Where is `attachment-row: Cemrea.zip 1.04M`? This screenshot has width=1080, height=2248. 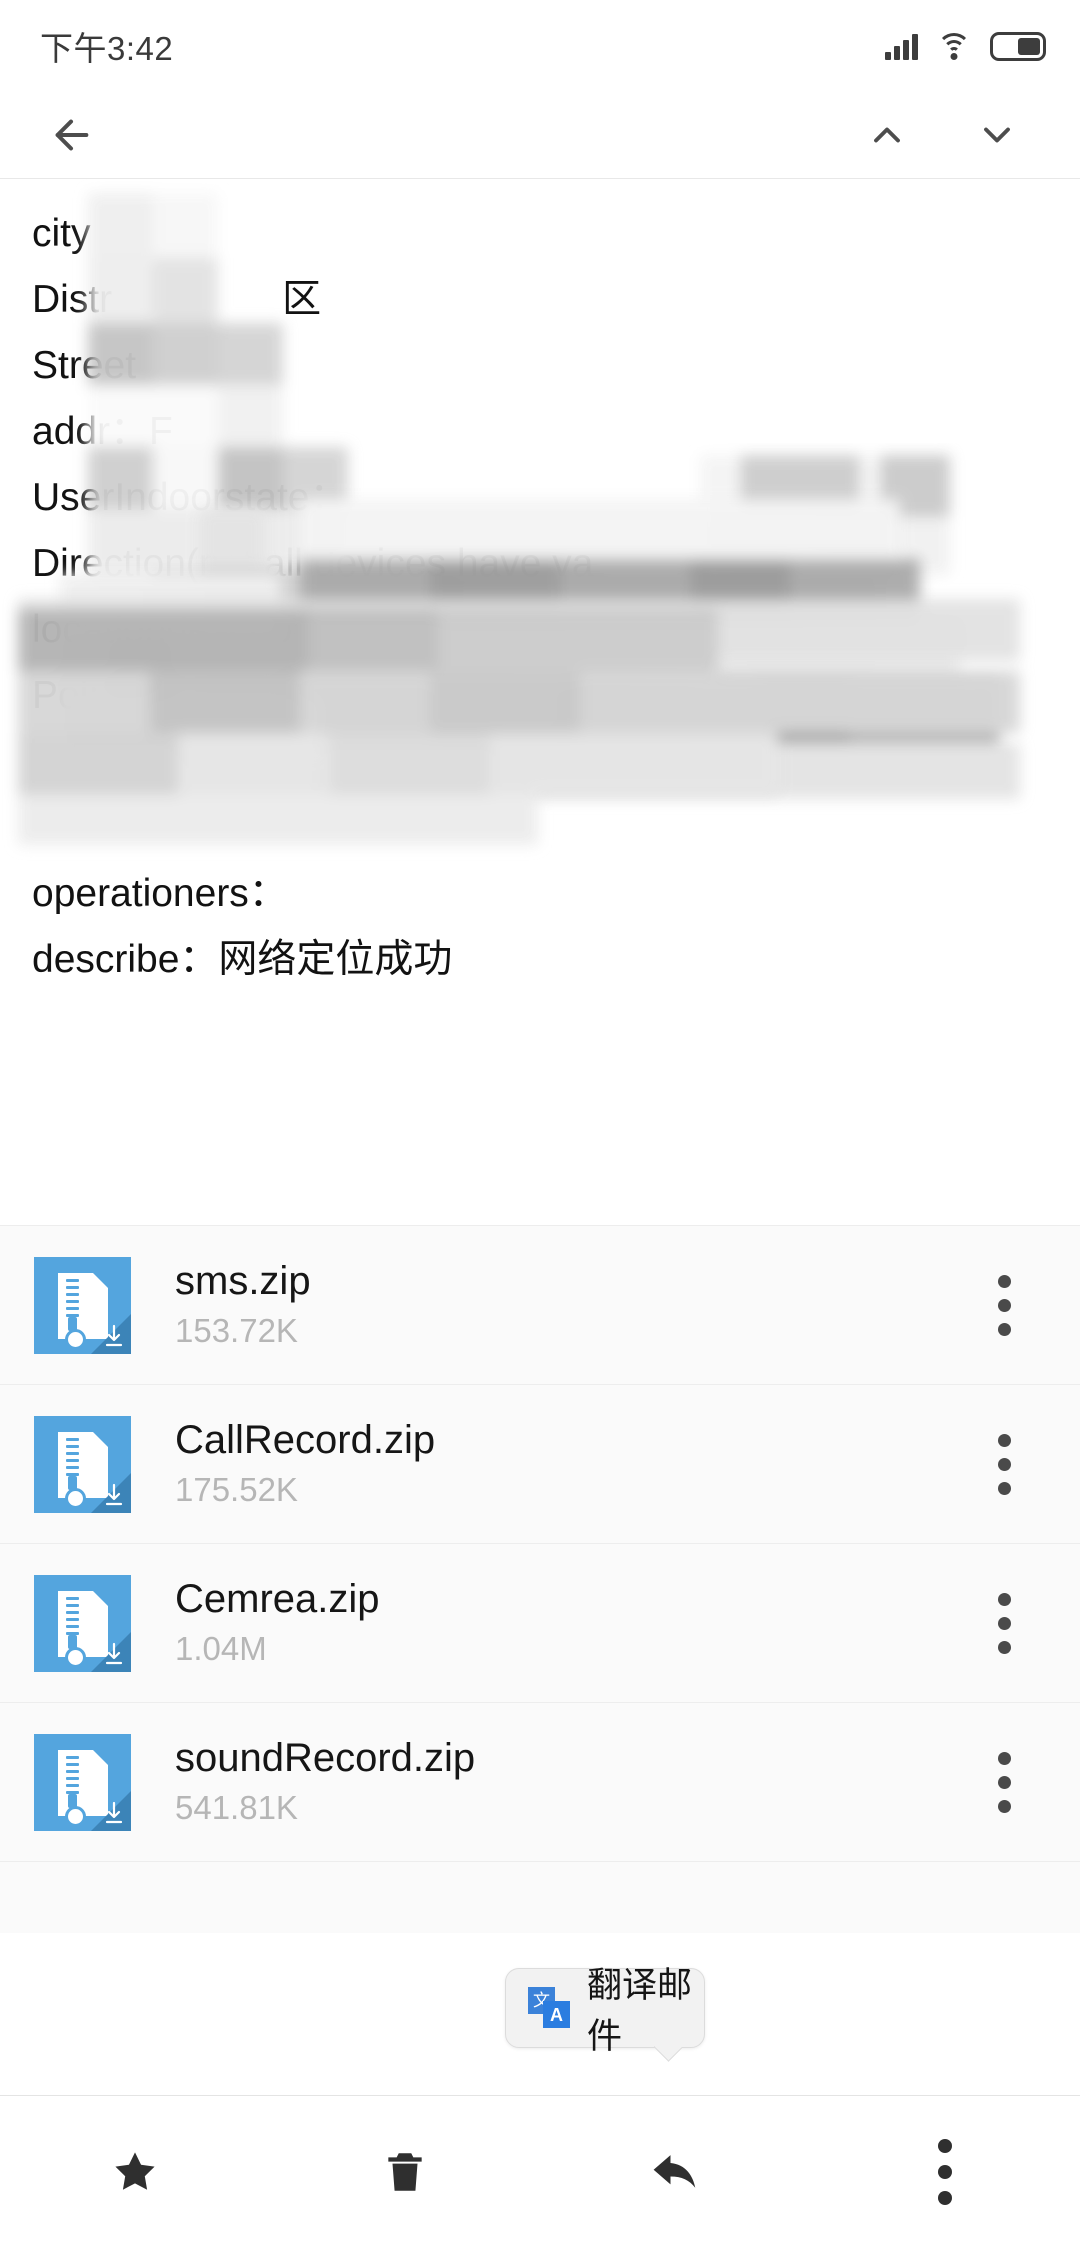 attachment-row: Cemrea.zip 1.04M is located at coordinates (540, 1622).